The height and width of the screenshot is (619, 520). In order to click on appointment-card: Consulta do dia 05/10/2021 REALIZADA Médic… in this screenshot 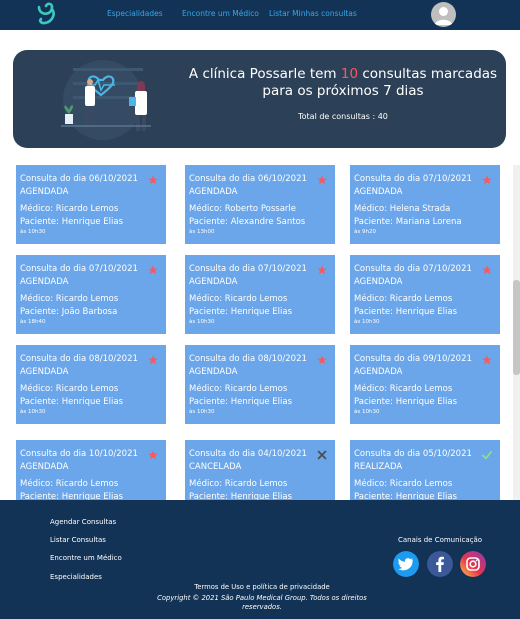, I will do `click(425, 470)`.